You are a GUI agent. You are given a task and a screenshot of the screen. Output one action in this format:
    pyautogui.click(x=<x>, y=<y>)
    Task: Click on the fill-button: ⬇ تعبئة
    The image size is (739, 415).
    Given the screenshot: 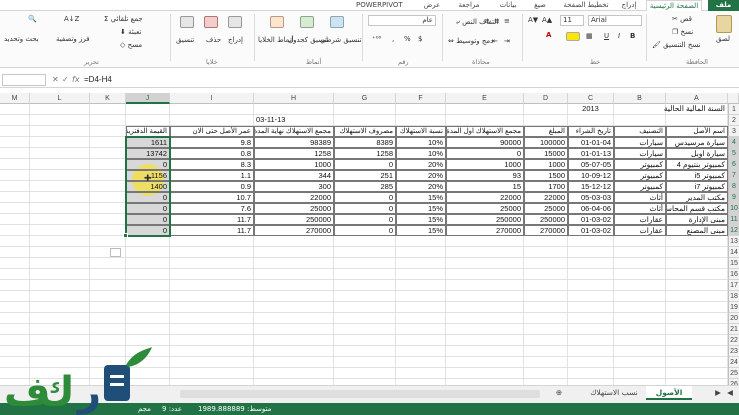 What is the action you would take?
    pyautogui.click(x=130, y=32)
    